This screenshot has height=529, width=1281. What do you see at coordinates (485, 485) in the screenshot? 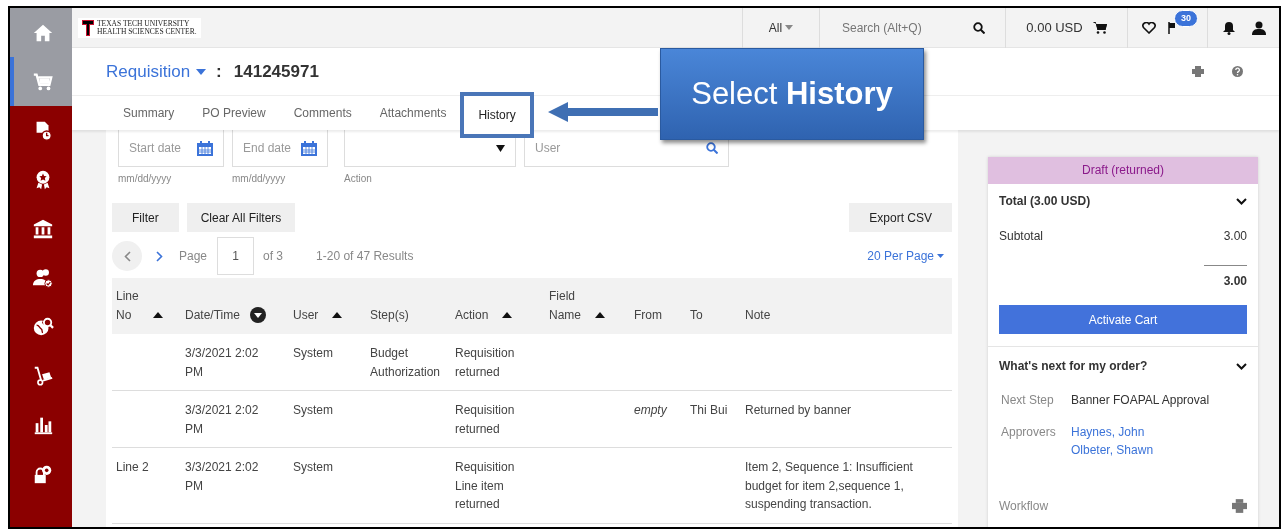
I see `table-cell: Requisition Line item returned` at bounding box center [485, 485].